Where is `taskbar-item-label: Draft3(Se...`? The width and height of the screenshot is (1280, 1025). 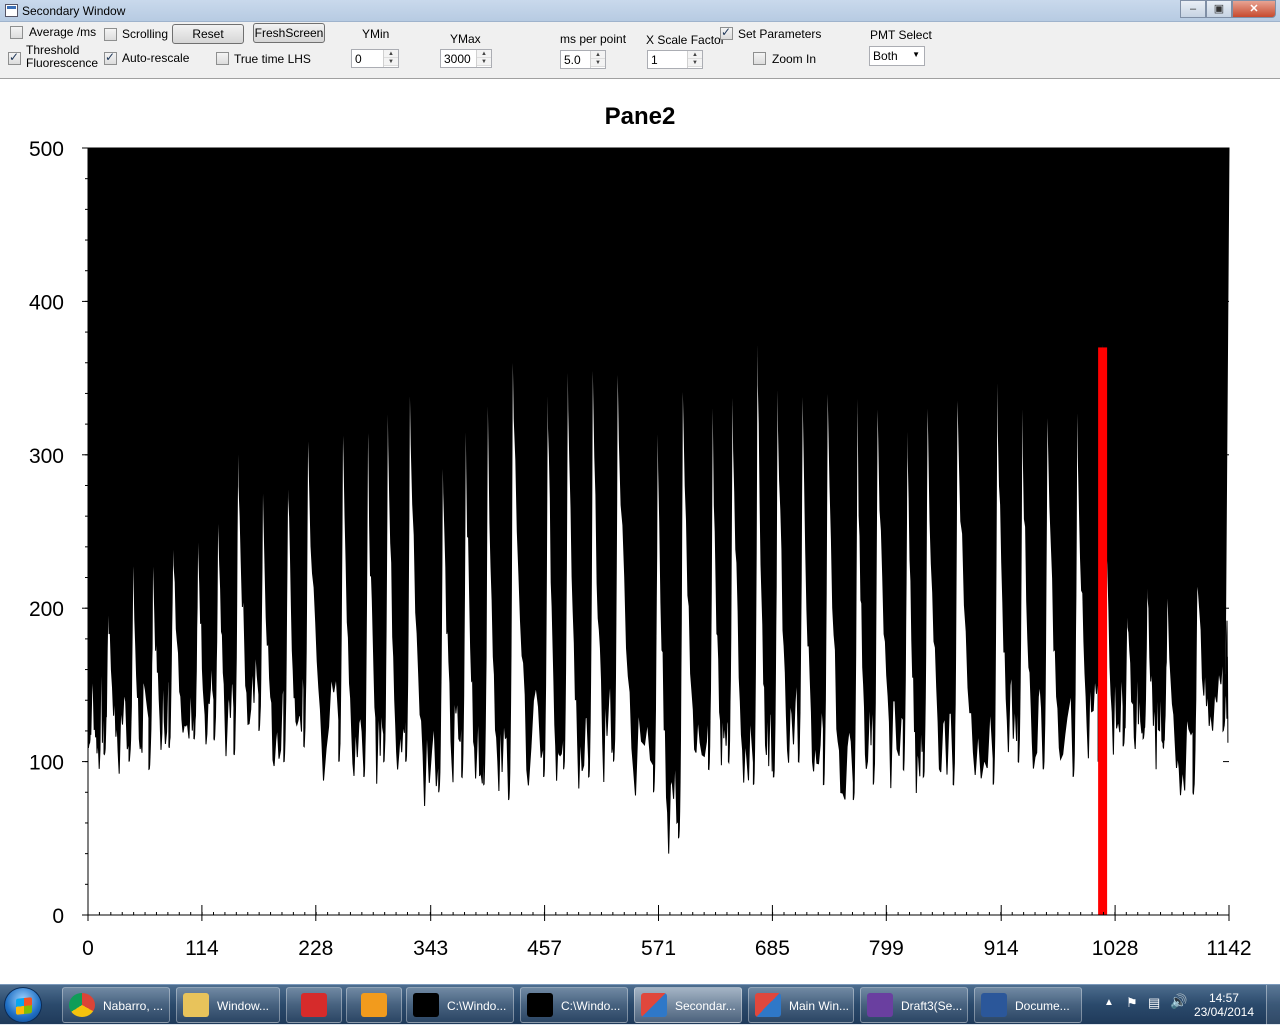 taskbar-item-label: Draft3(Se... is located at coordinates (932, 1006).